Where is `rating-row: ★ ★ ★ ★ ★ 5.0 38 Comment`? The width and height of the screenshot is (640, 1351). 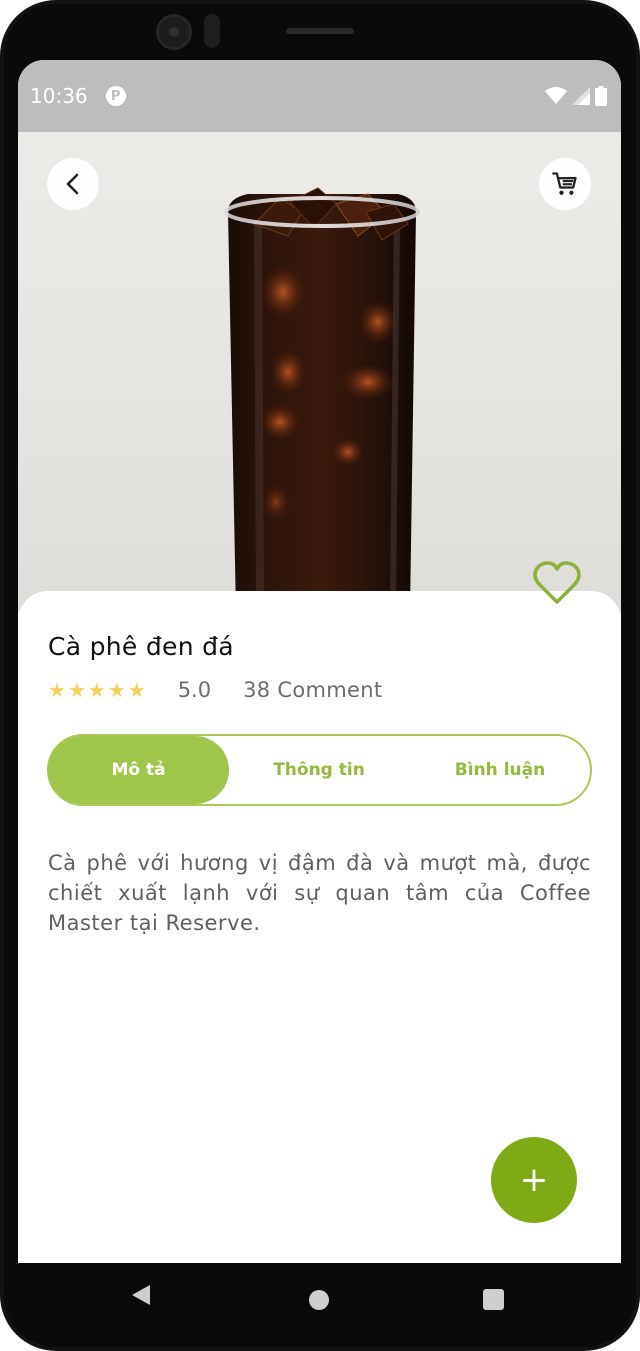 rating-row: ★ ★ ★ ★ ★ 5.0 38 Comment is located at coordinates (215, 690).